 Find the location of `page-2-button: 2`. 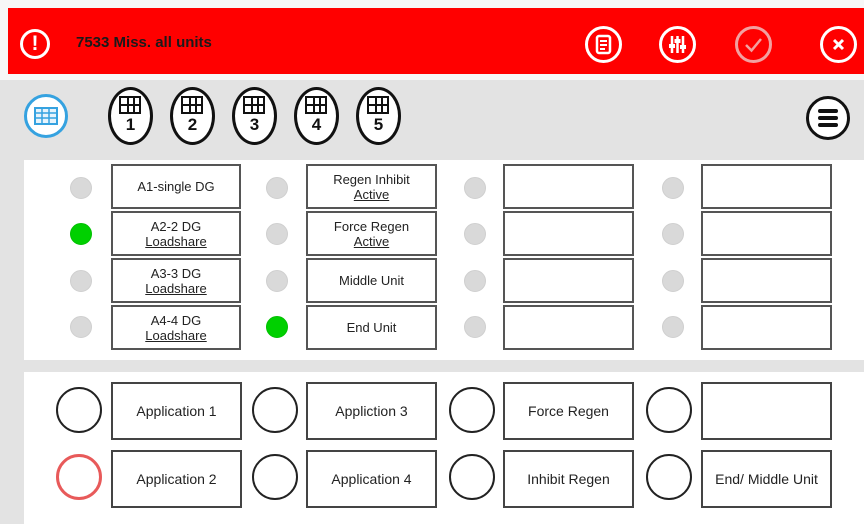

page-2-button: 2 is located at coordinates (192, 117).